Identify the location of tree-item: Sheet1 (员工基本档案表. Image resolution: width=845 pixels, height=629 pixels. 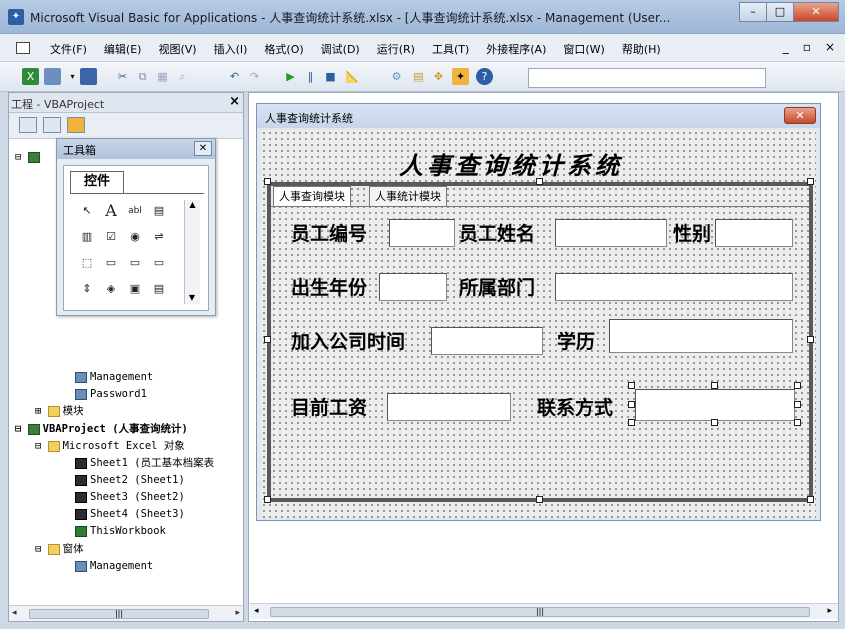
(144, 463).